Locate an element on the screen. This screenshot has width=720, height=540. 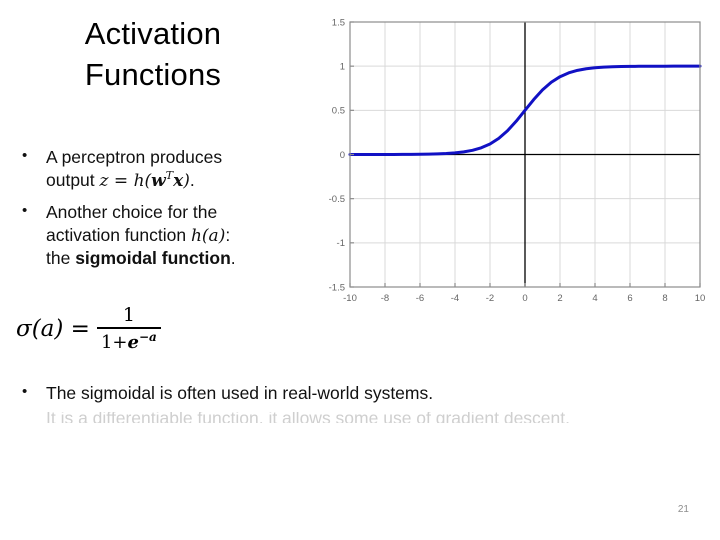
bullet-line: activation function h(a): is located at coordinates (178, 235).